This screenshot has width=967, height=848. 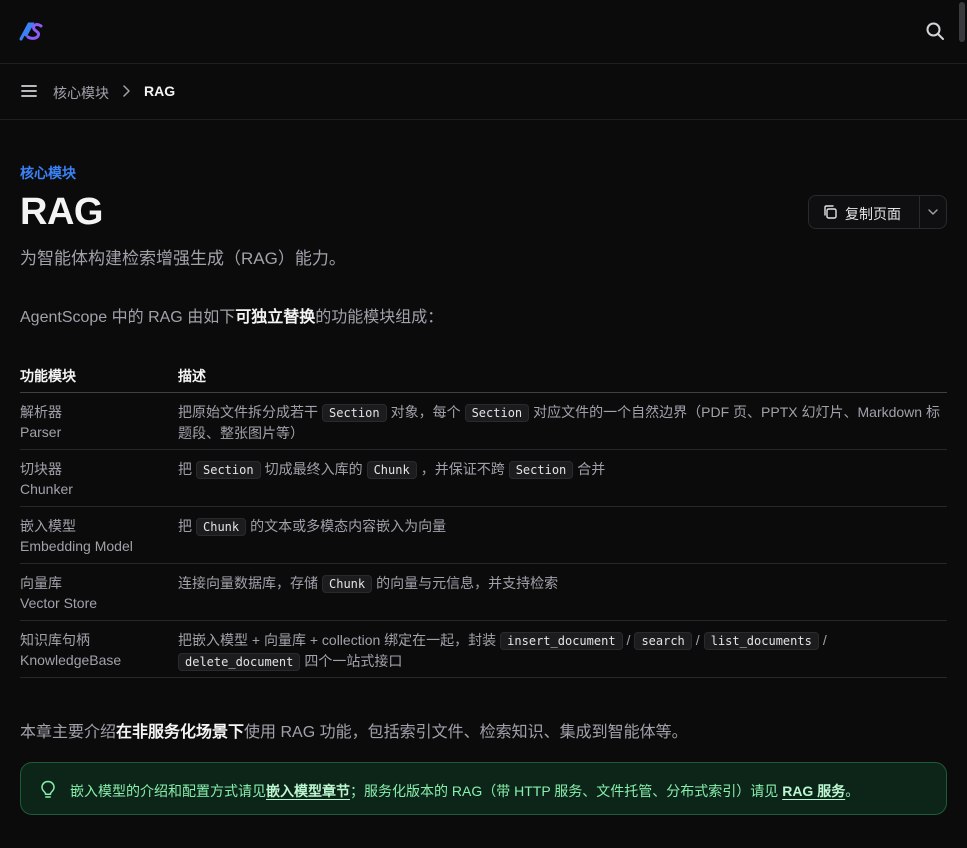 I want to click on embedding-model-link: 嵌入模型章节, so click(x=308, y=791).